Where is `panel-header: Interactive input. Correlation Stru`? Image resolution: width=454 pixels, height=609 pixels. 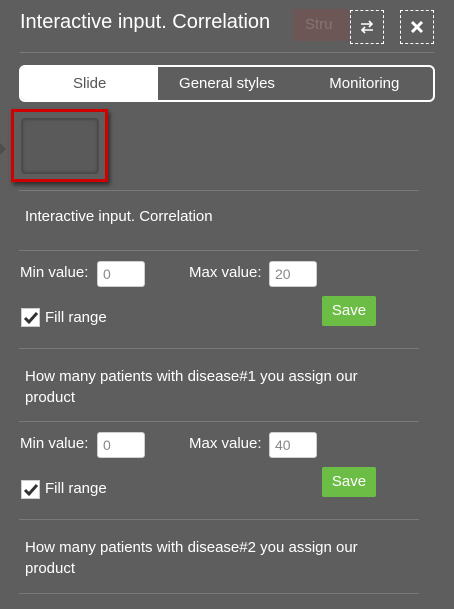
panel-header: Interactive input. Correlation Stru is located at coordinates (227, 29).